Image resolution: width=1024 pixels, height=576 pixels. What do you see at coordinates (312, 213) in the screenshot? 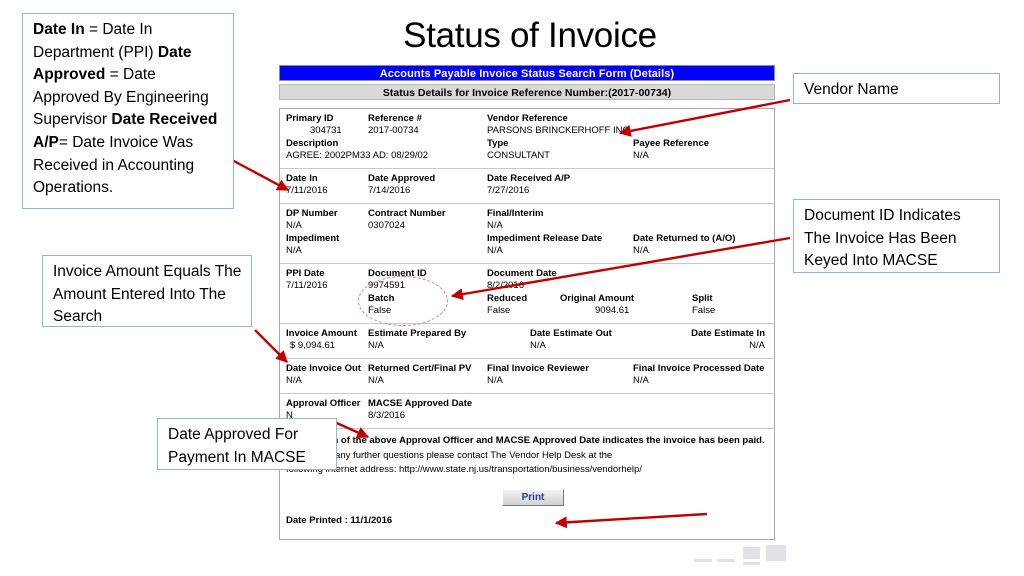
I see `field-label: DP Number` at bounding box center [312, 213].